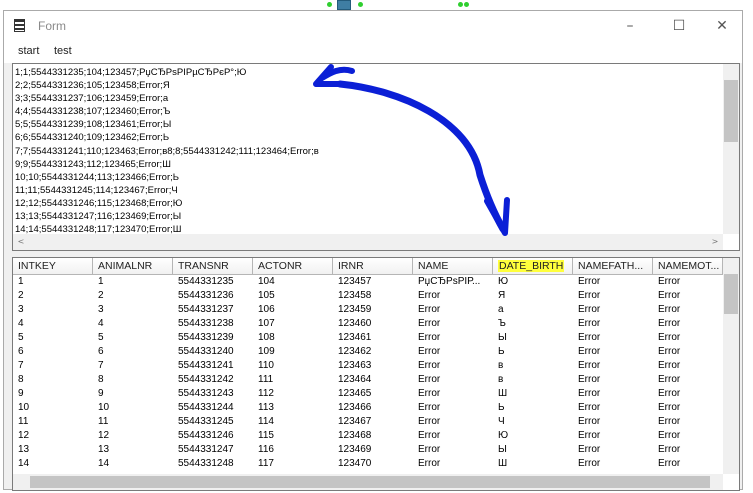  Describe the element at coordinates (373, 266) in the screenshot. I see `column-header: IRNR` at that location.